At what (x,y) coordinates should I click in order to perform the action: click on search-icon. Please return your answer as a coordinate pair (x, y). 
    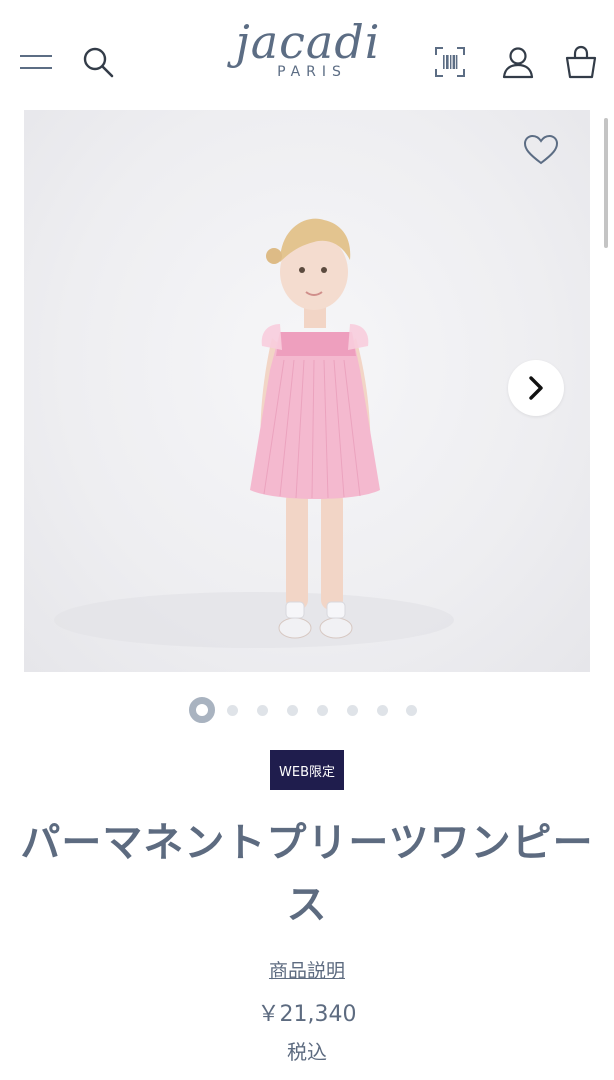
    Looking at the image, I should click on (98, 62).